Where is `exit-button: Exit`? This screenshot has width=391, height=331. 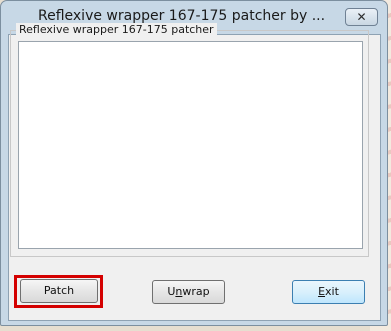
exit-button: Exit is located at coordinates (328, 292).